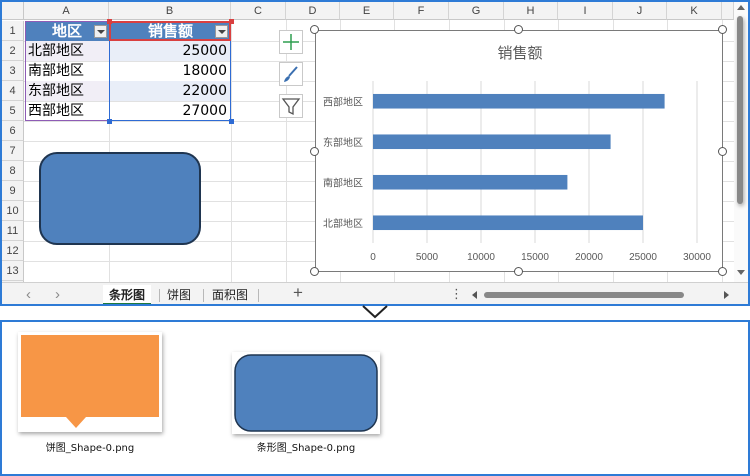 The image size is (750, 476). What do you see at coordinates (127, 294) in the screenshot?
I see `tab-bar-chart-sheet: 条形图` at bounding box center [127, 294].